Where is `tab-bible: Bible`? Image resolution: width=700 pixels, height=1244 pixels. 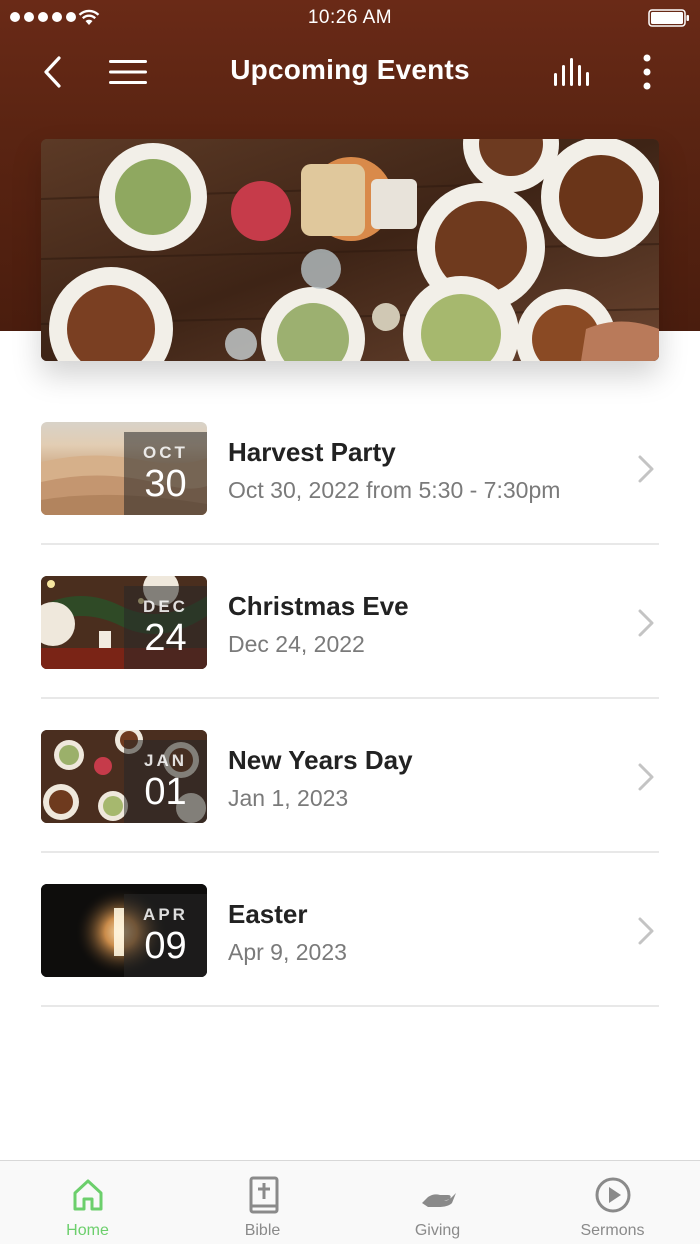 tab-bible: Bible is located at coordinates (262, 1202).